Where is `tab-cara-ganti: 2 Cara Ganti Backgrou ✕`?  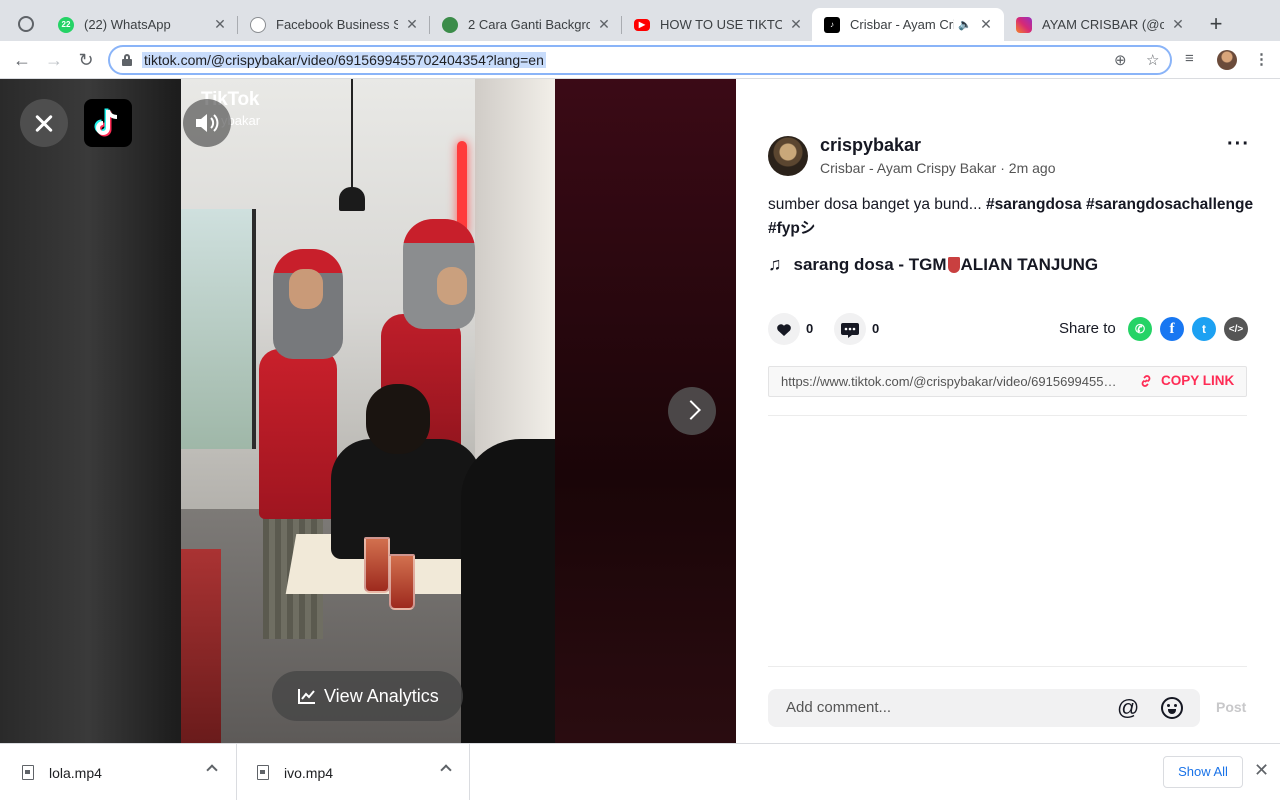 tab-cara-ganti: 2 Cara Ganti Backgrou ✕ is located at coordinates (526, 24).